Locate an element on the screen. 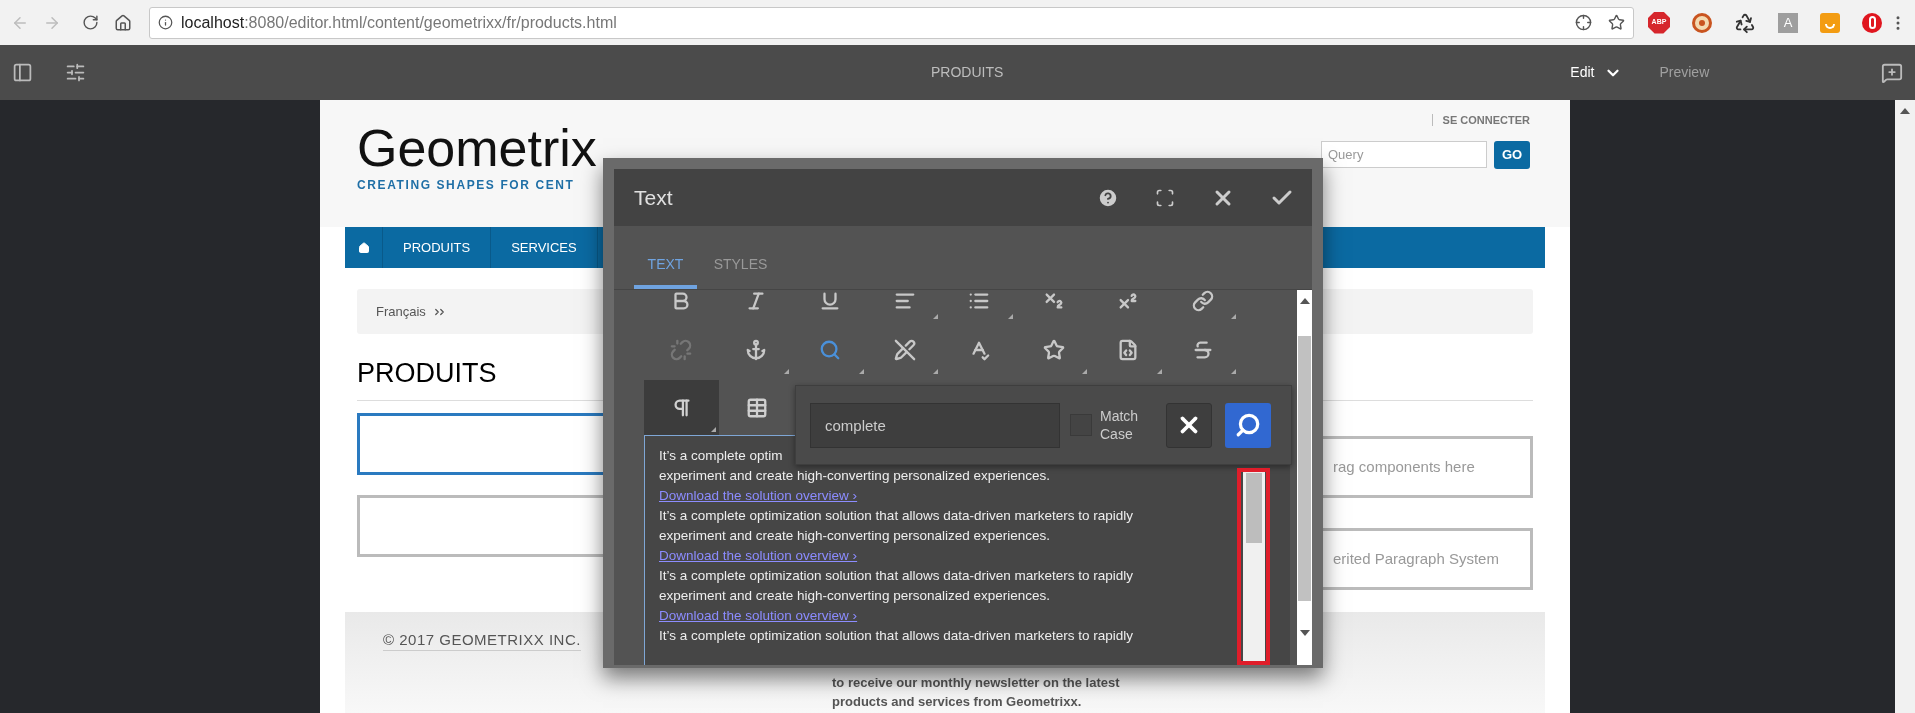  location-icon is located at coordinates (1583, 22).